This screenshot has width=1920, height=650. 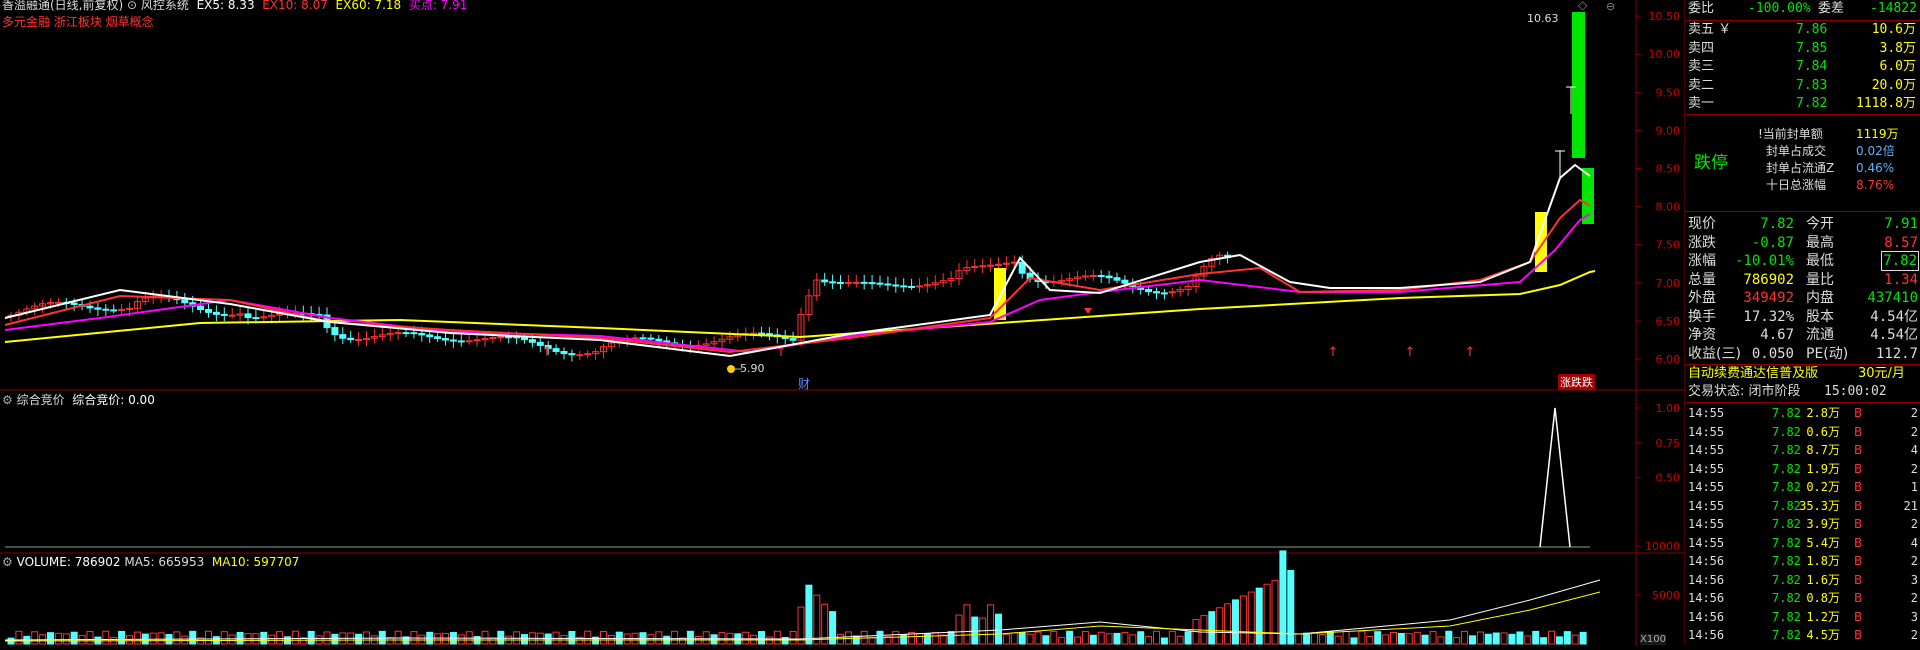 What do you see at coordinates (1803, 185) in the screenshot?
I see `seal-info-row: 十日总涨幅 8.76%` at bounding box center [1803, 185].